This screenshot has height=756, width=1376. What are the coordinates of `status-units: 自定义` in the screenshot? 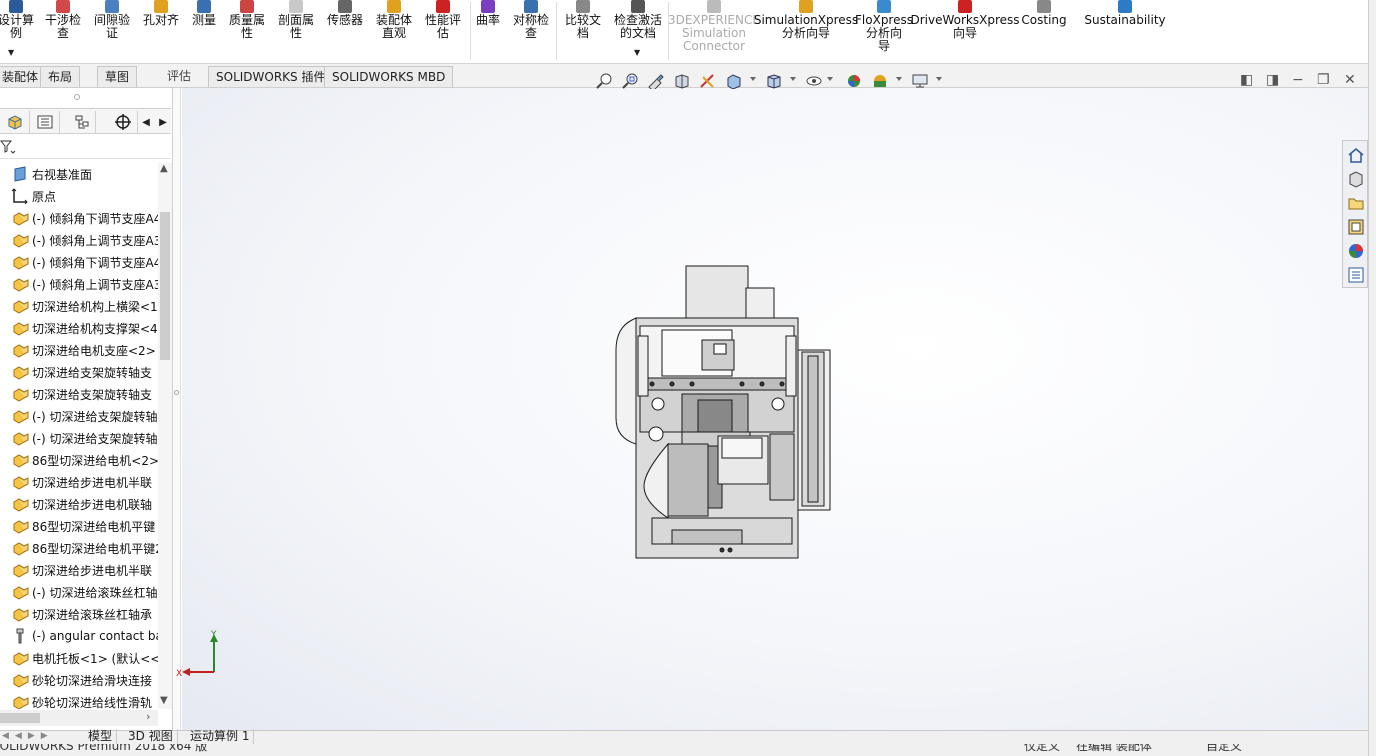 It's located at (1224, 750).